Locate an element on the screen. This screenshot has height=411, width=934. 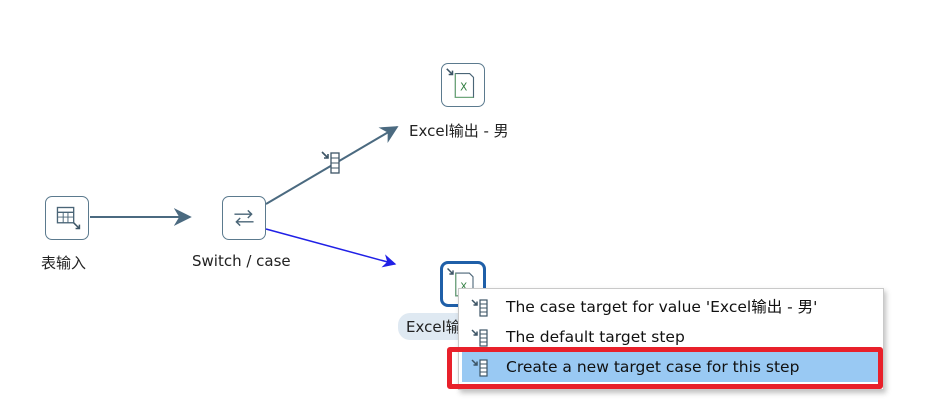
step-label-switch-case: Switch / case is located at coordinates (241, 261).